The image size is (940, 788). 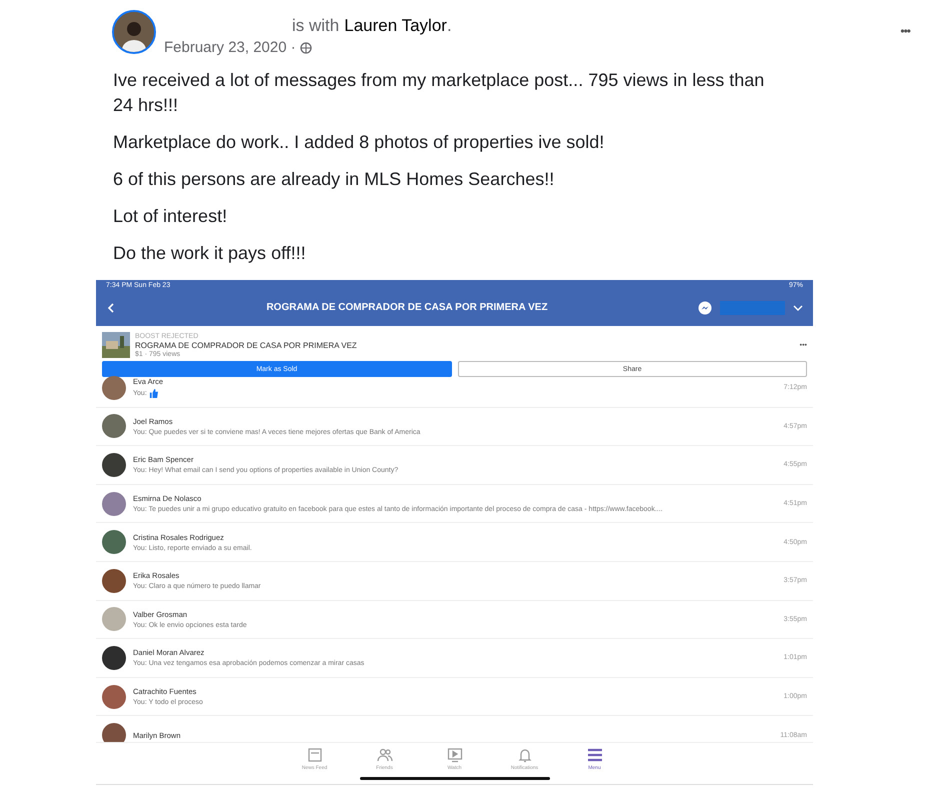 I want to click on post-paragraph: Ive received a lot of messages from my marketplace post... 795 views in less than 24 hrs!!!, so click(x=439, y=93).